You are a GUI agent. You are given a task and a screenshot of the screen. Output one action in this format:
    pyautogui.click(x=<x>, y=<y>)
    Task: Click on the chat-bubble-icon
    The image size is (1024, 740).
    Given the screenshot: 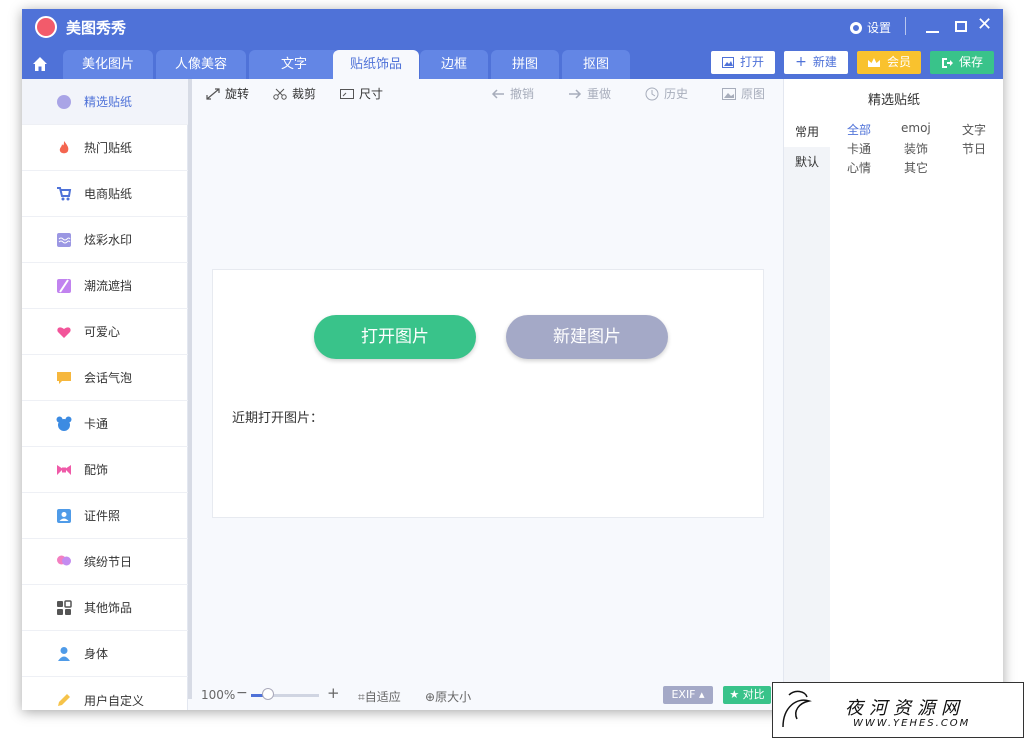 What is the action you would take?
    pyautogui.click(x=64, y=377)
    